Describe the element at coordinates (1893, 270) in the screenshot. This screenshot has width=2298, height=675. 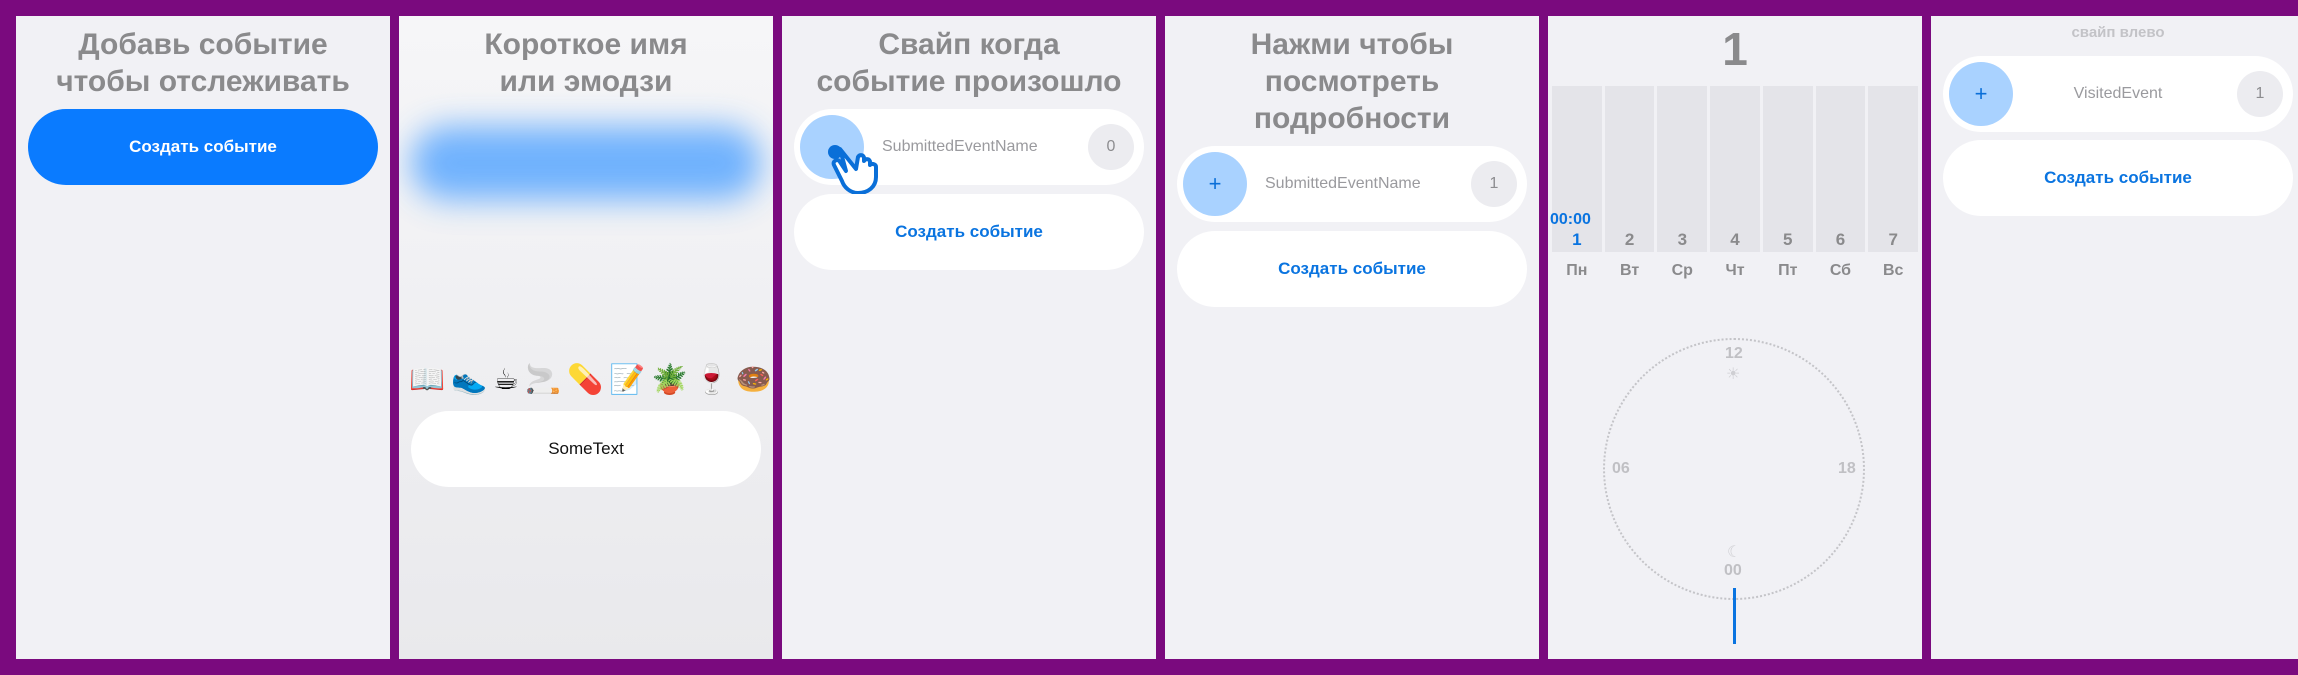
I see `day-name: Вс` at that location.